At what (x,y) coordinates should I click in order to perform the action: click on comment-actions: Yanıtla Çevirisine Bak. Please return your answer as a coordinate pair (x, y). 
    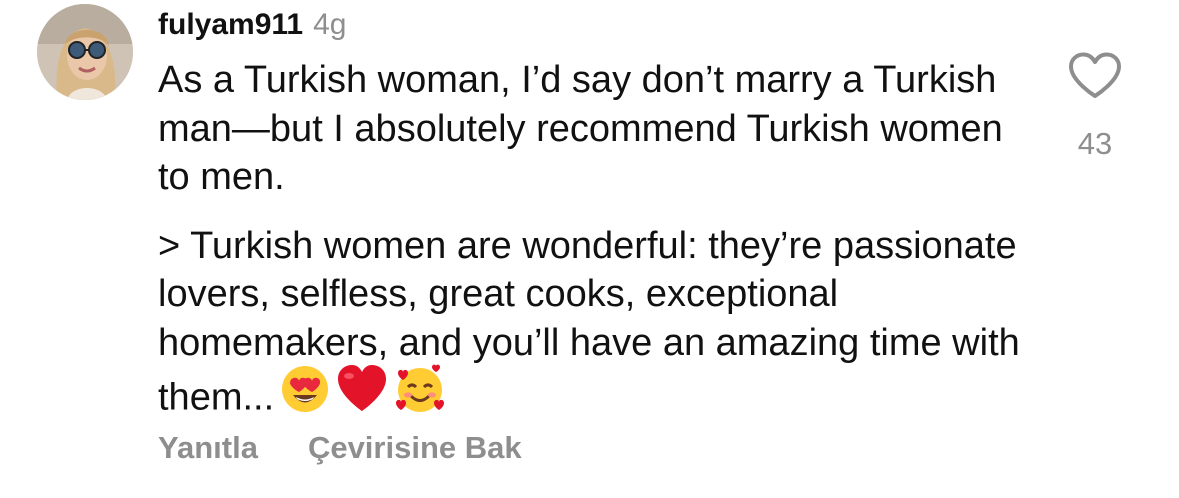
    Looking at the image, I should click on (340, 448).